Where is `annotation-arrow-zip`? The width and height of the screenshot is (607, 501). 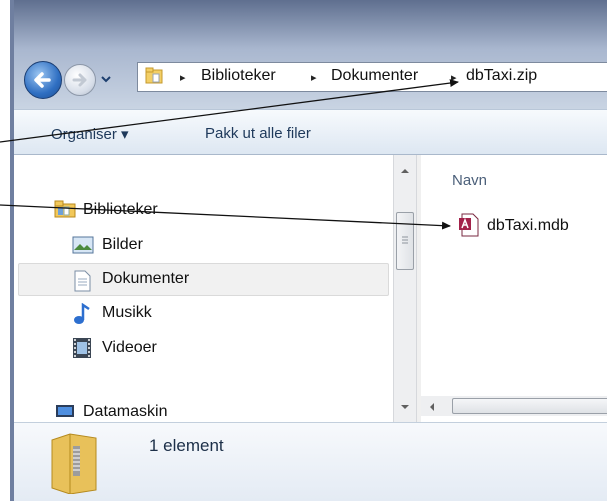 annotation-arrow-zip is located at coordinates (229, 111).